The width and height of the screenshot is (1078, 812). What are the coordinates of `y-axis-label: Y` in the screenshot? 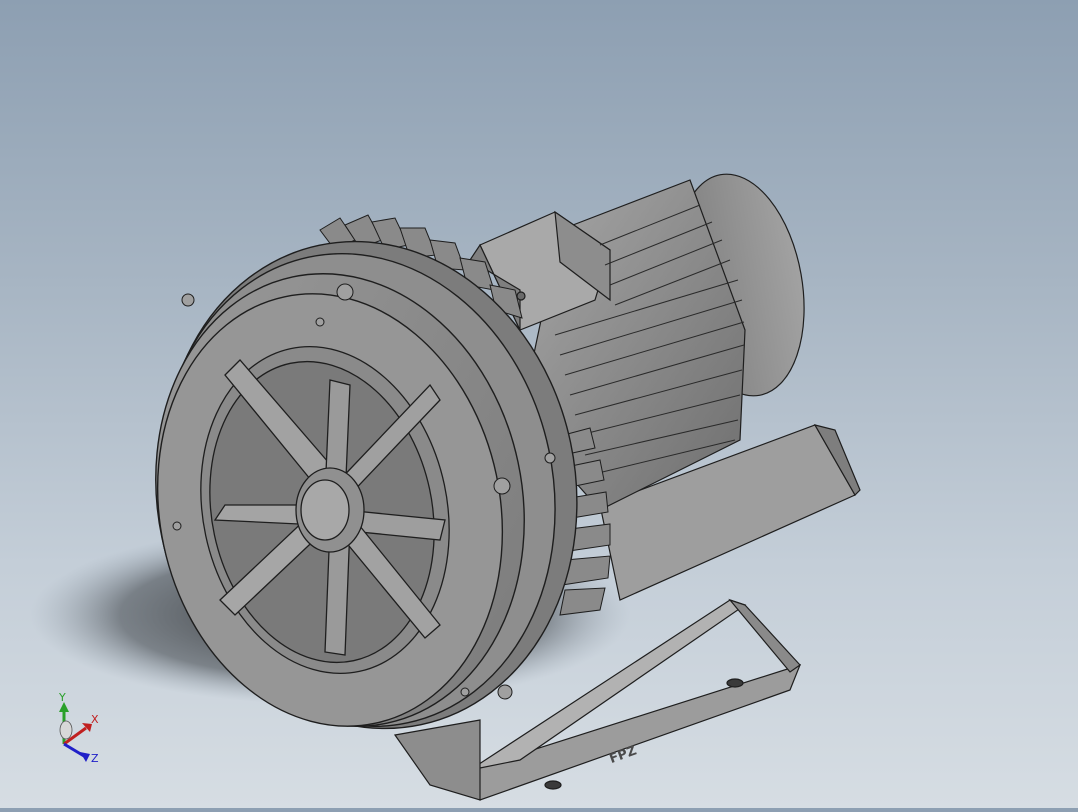 It's located at (62, 698).